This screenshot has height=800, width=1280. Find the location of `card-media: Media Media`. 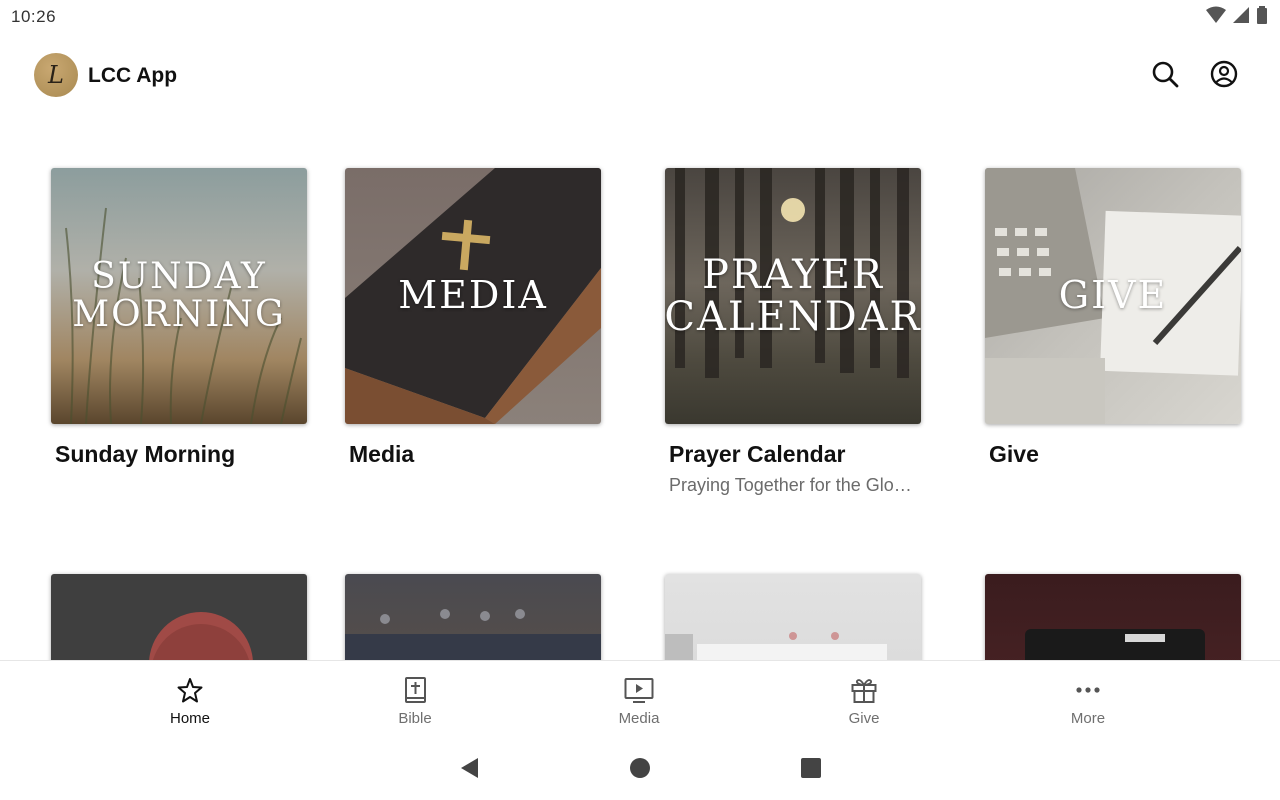

card-media: Media Media is located at coordinates (473, 318).